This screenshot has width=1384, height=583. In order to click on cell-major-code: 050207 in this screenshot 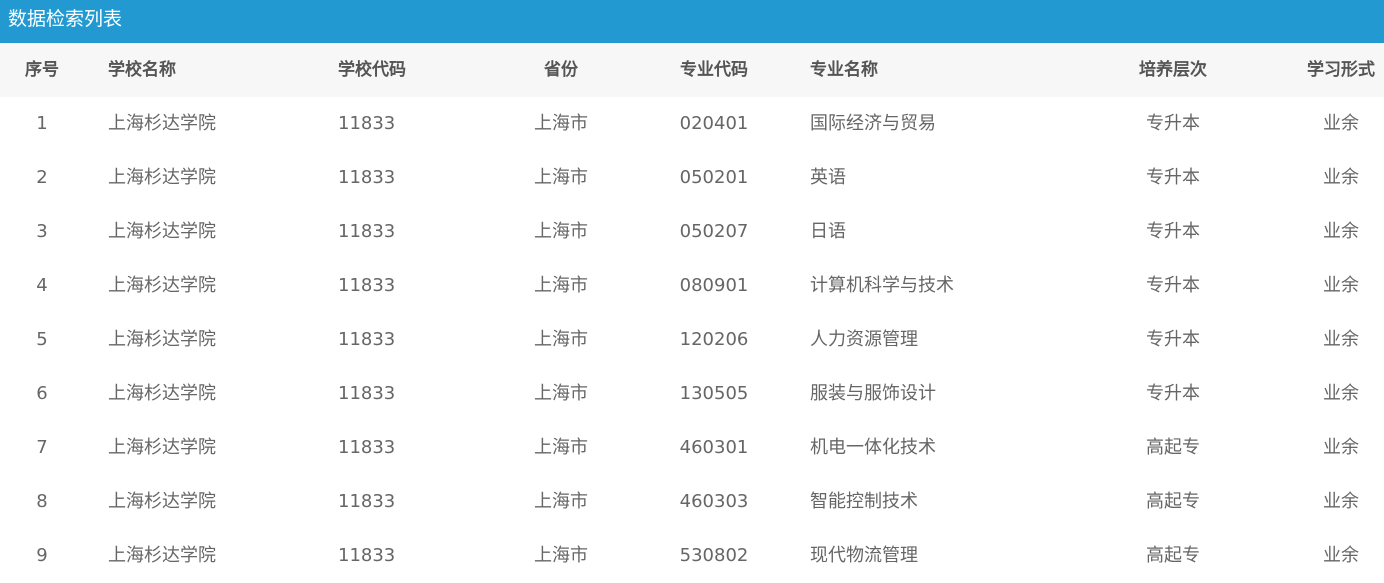, I will do `click(714, 231)`.